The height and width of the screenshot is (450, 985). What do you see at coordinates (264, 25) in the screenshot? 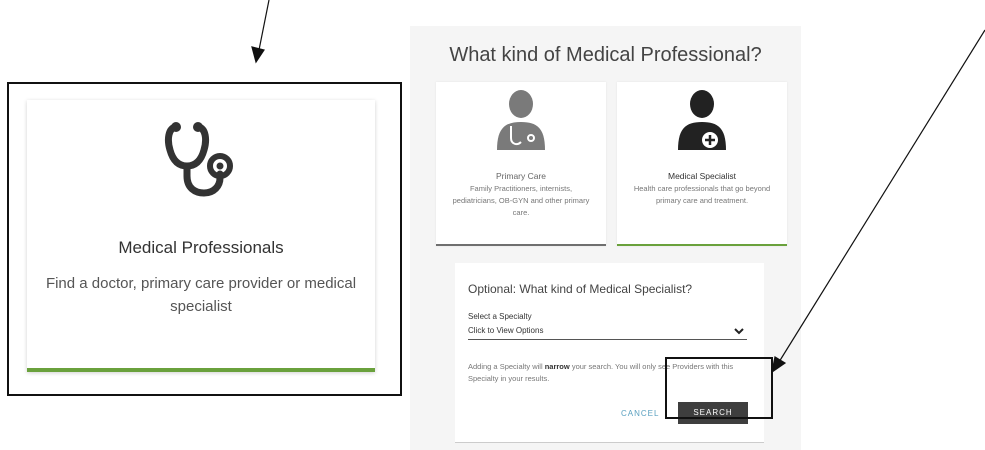
I see `arrow-line` at bounding box center [264, 25].